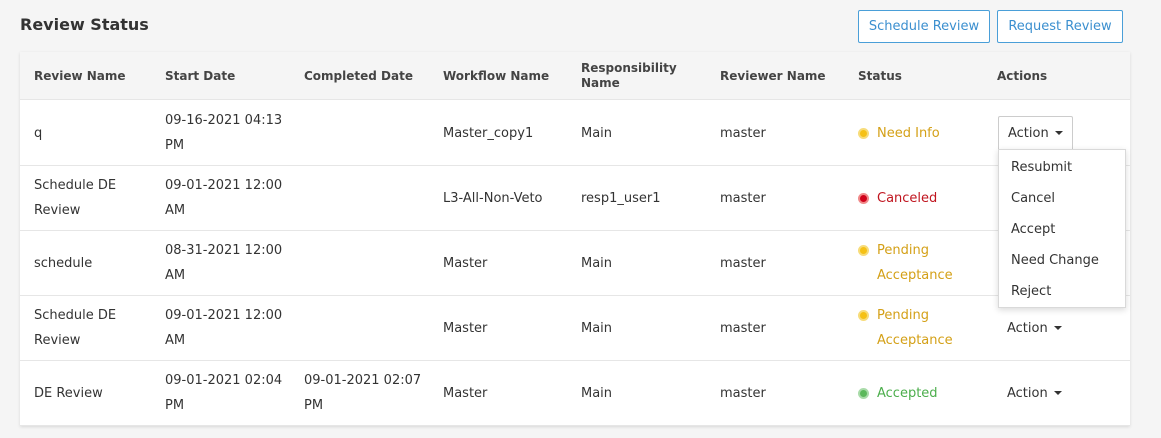 The image size is (1161, 438). What do you see at coordinates (924, 26) in the screenshot?
I see `schedule-review-button: Schedule Review` at bounding box center [924, 26].